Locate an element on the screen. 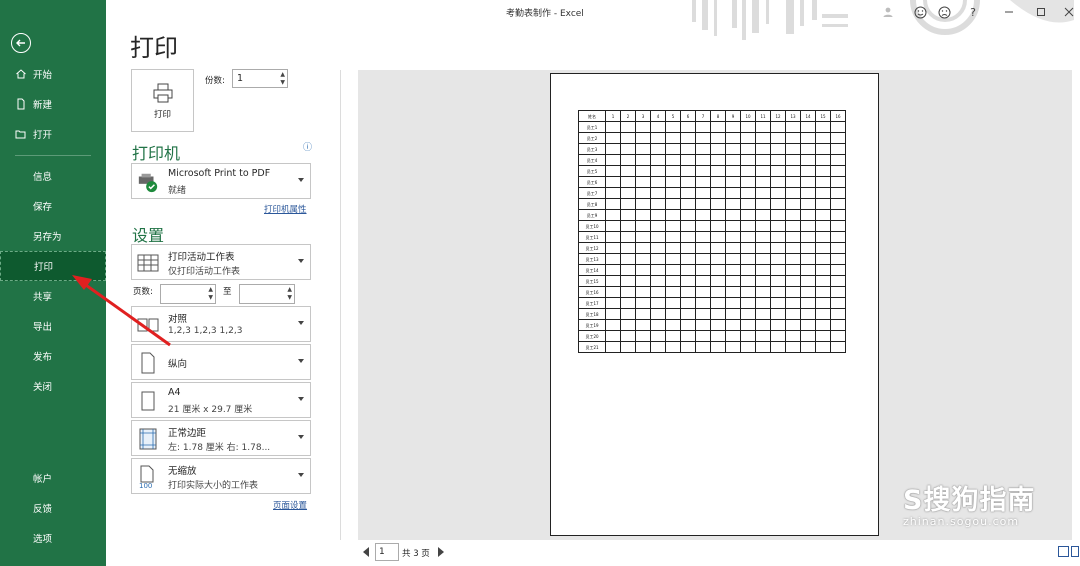  printer-dropdown: Microsoft Print to PDF 就绪 is located at coordinates (221, 181).